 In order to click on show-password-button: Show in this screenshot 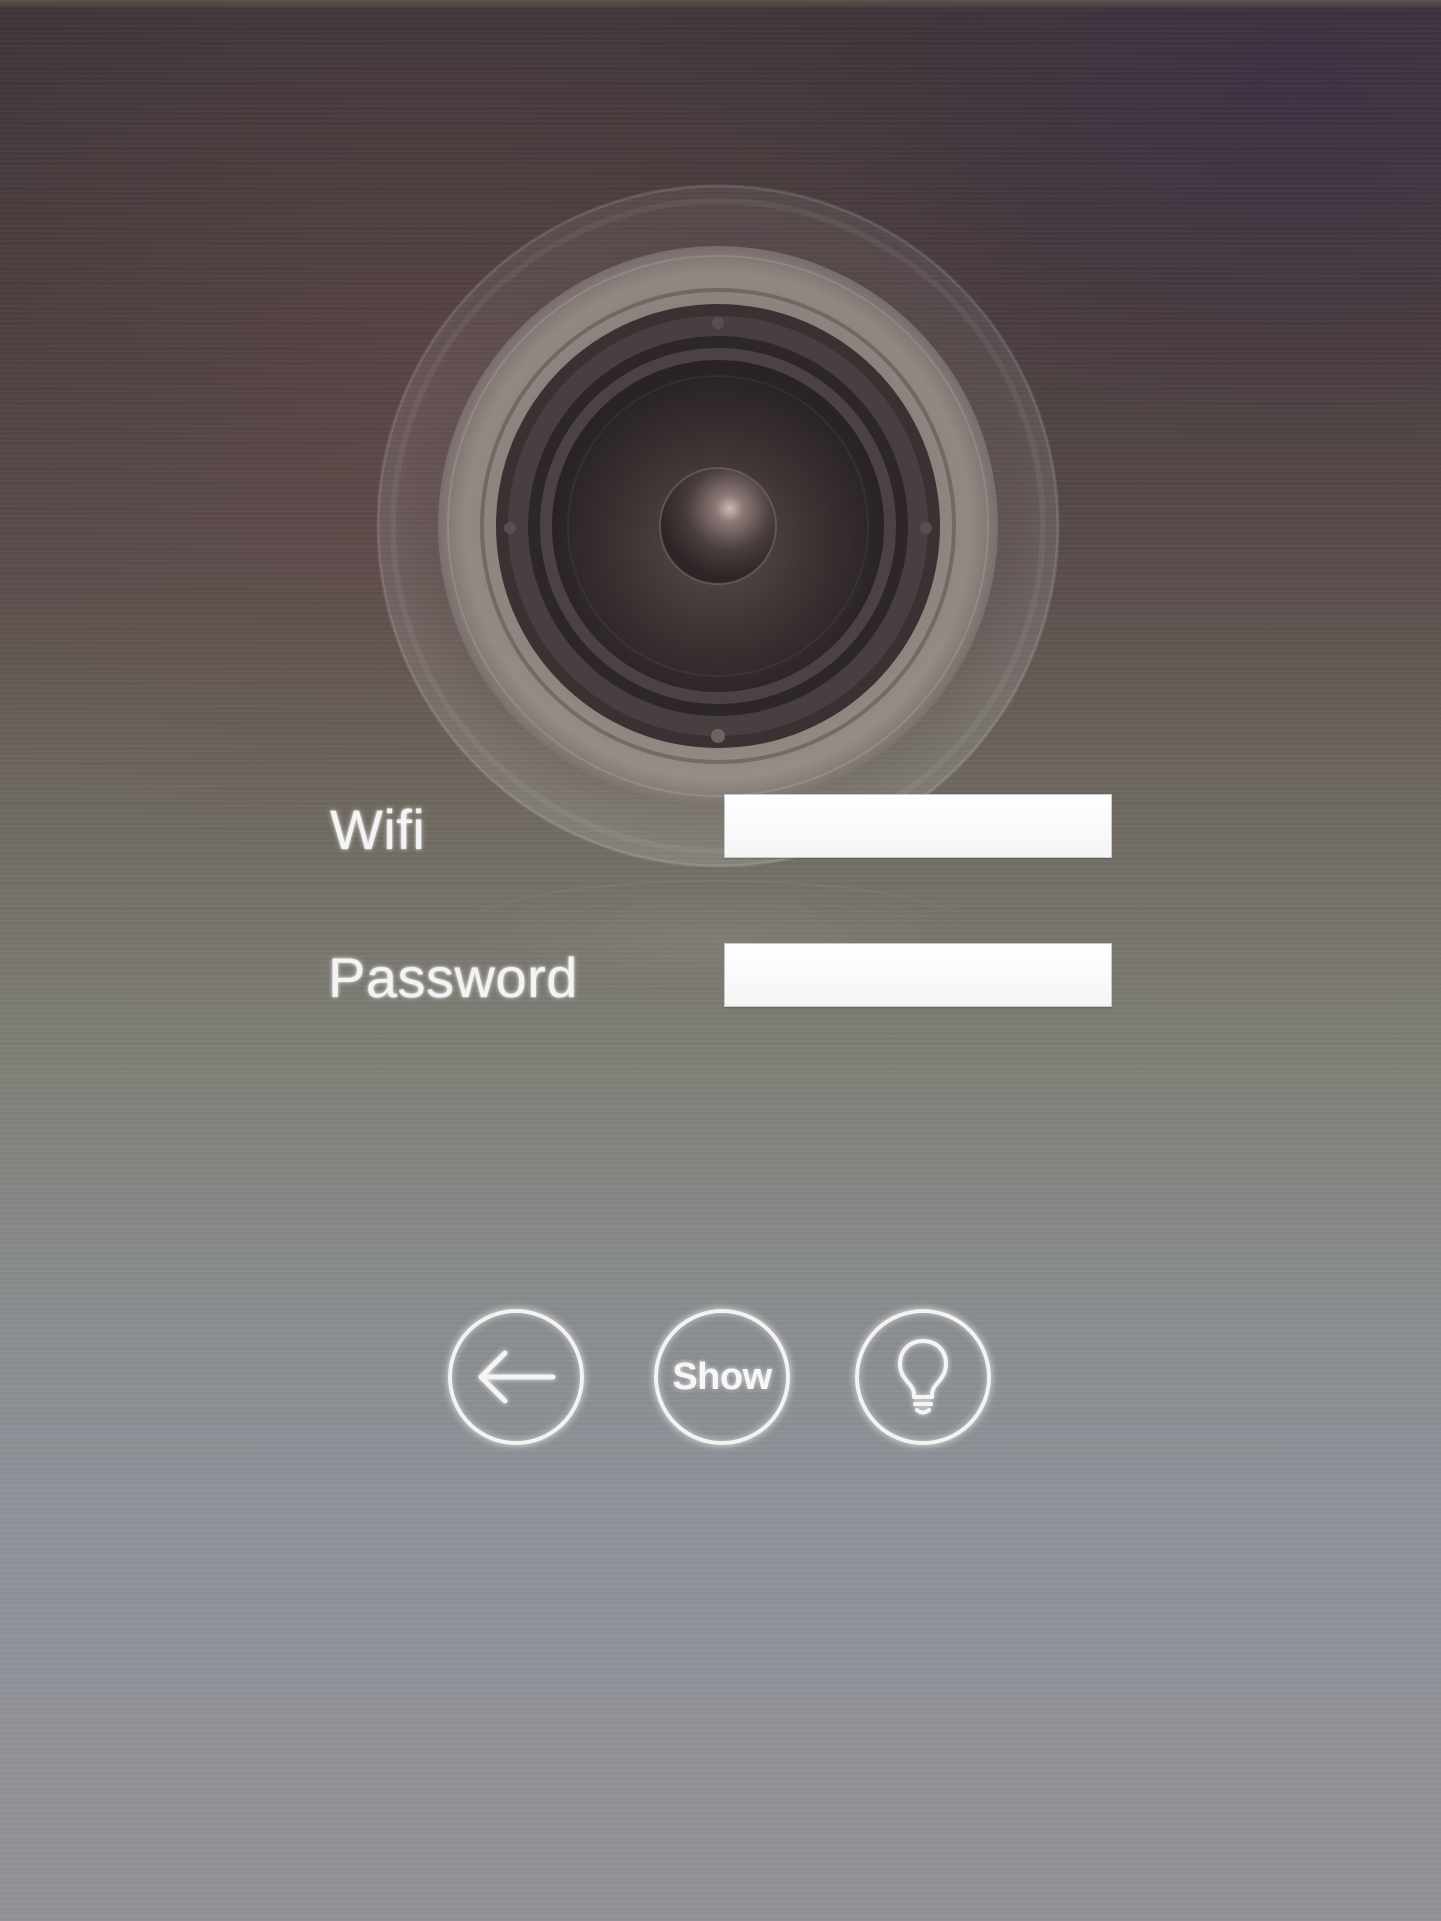, I will do `click(722, 1377)`.